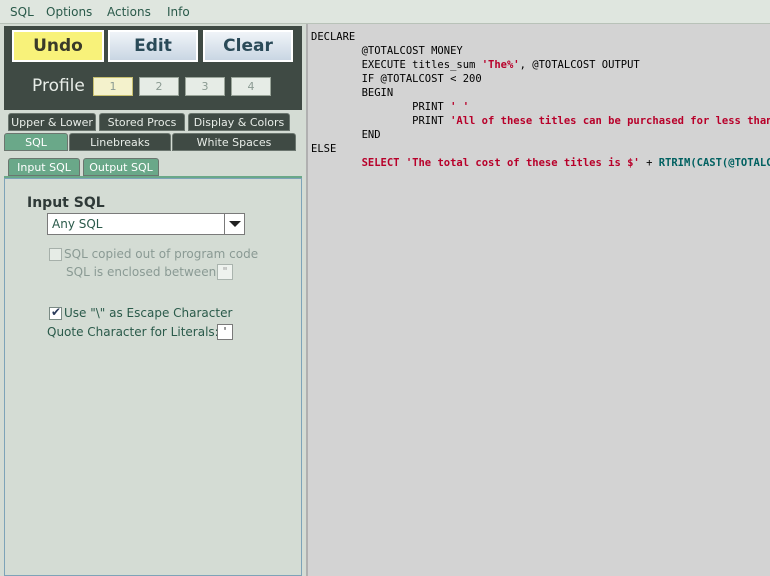  I want to click on quote-character-field: ', so click(225, 332).